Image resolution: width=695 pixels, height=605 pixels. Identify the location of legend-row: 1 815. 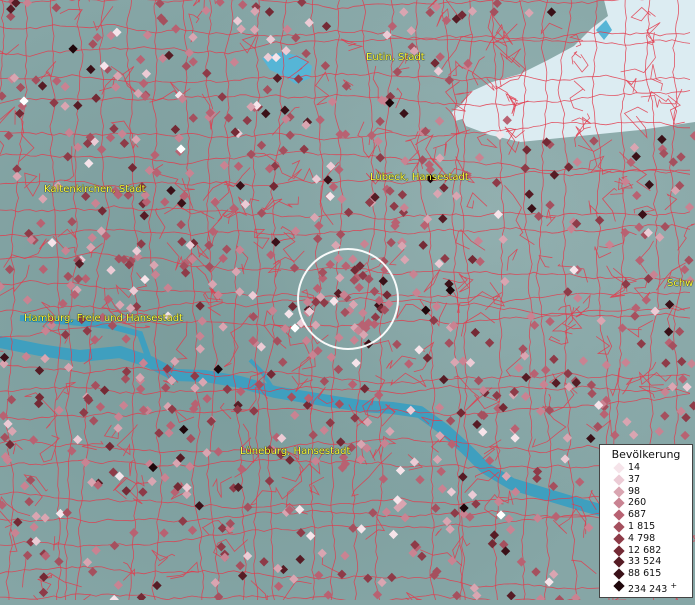
(646, 527).